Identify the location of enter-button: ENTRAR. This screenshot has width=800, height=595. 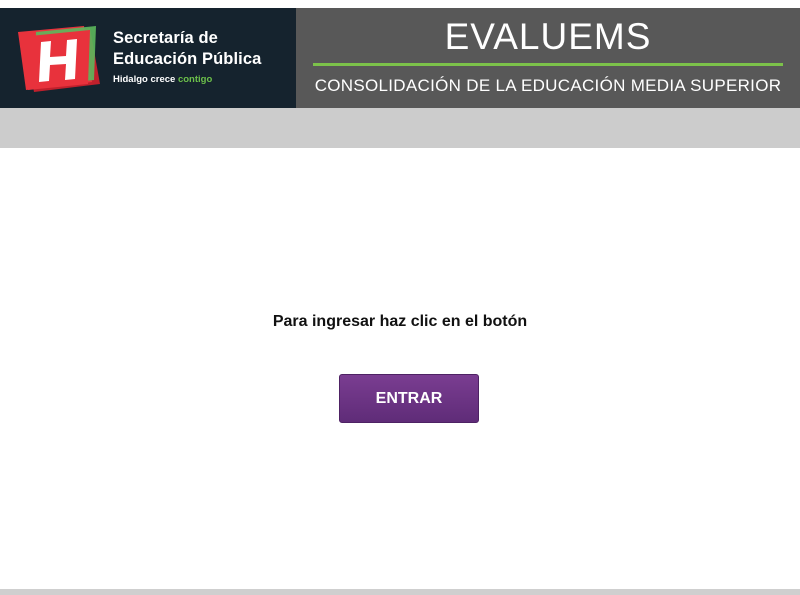
(409, 398).